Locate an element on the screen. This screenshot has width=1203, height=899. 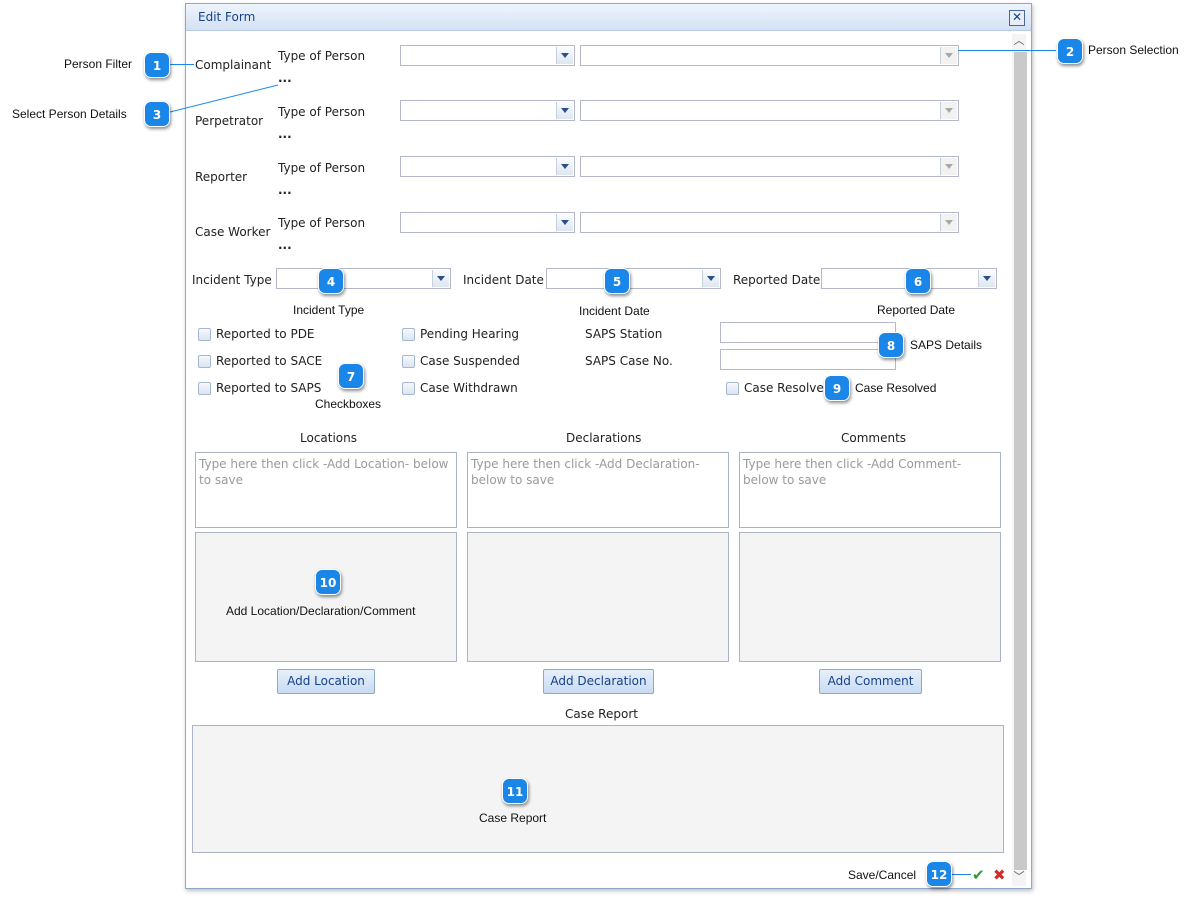
checkbox-label: Reported to SAPS is located at coordinates (269, 388).